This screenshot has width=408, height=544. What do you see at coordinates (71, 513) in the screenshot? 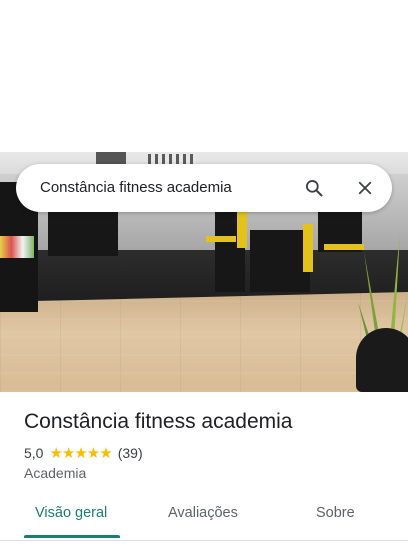
I see `tab-overview: Visão geral` at bounding box center [71, 513].